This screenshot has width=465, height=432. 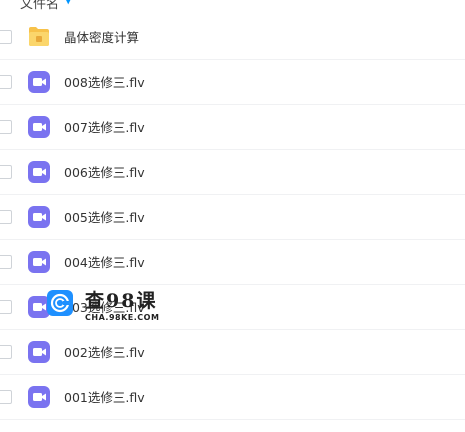 What do you see at coordinates (121, 301) in the screenshot?
I see `watermark-title: 查98课` at bounding box center [121, 301].